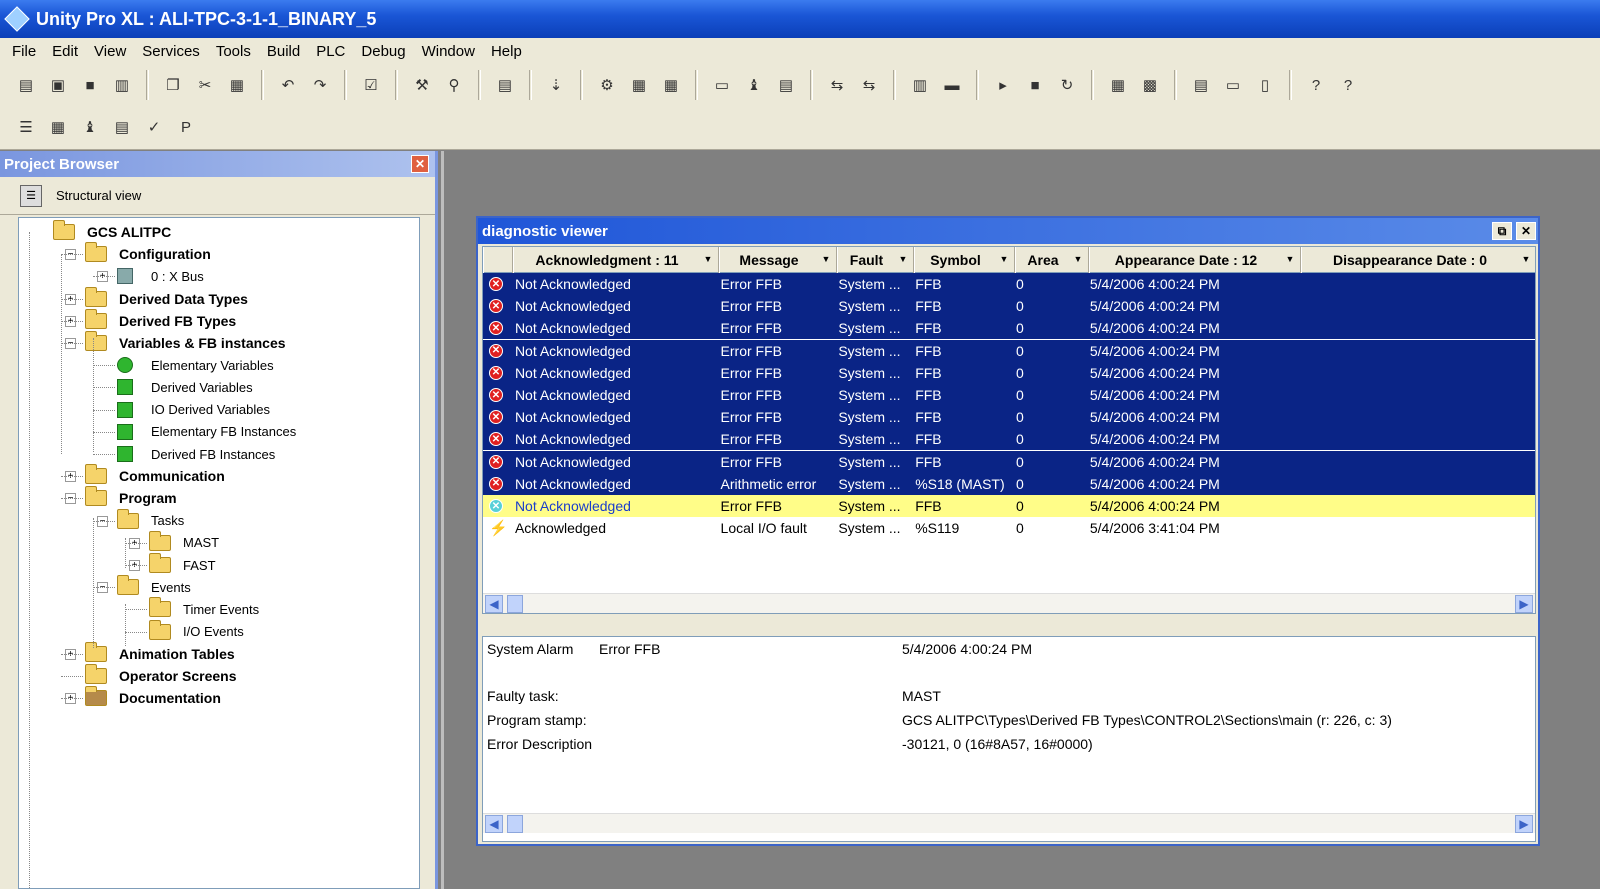 The image size is (1600, 889). I want to click on redo-icon: ↷, so click(320, 85).